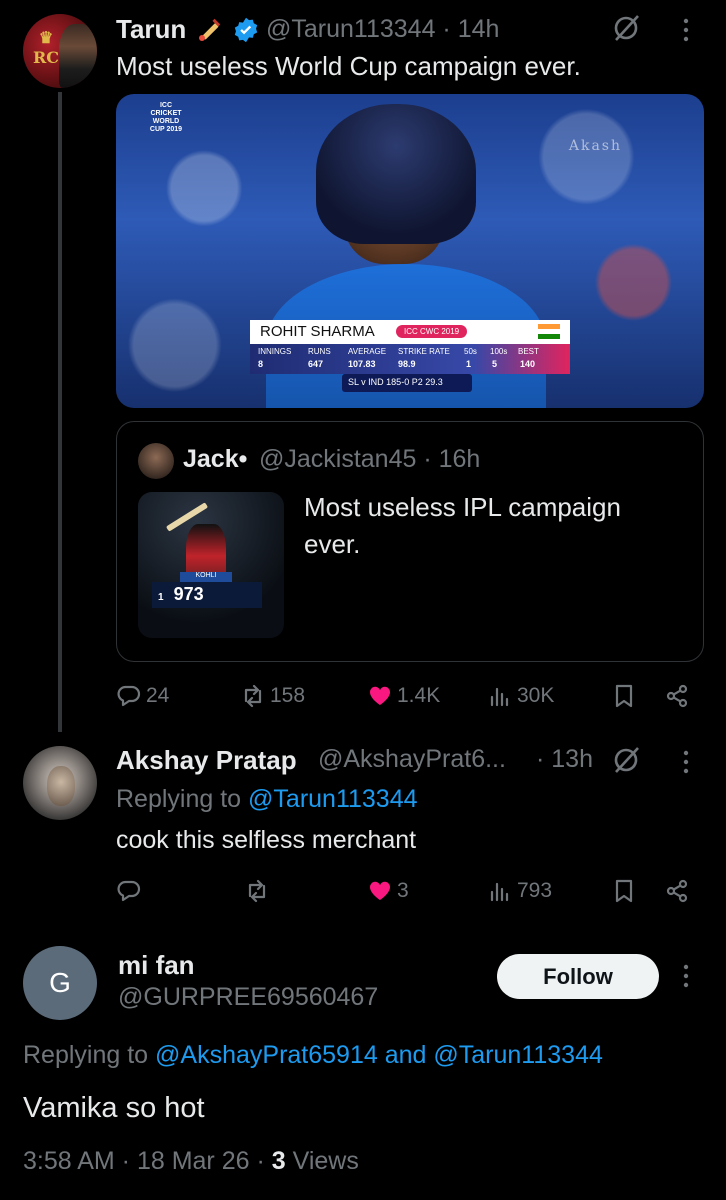 The width and height of the screenshot is (726, 1200). Describe the element at coordinates (158, 695) in the screenshot. I see `reply-count: 24` at that location.